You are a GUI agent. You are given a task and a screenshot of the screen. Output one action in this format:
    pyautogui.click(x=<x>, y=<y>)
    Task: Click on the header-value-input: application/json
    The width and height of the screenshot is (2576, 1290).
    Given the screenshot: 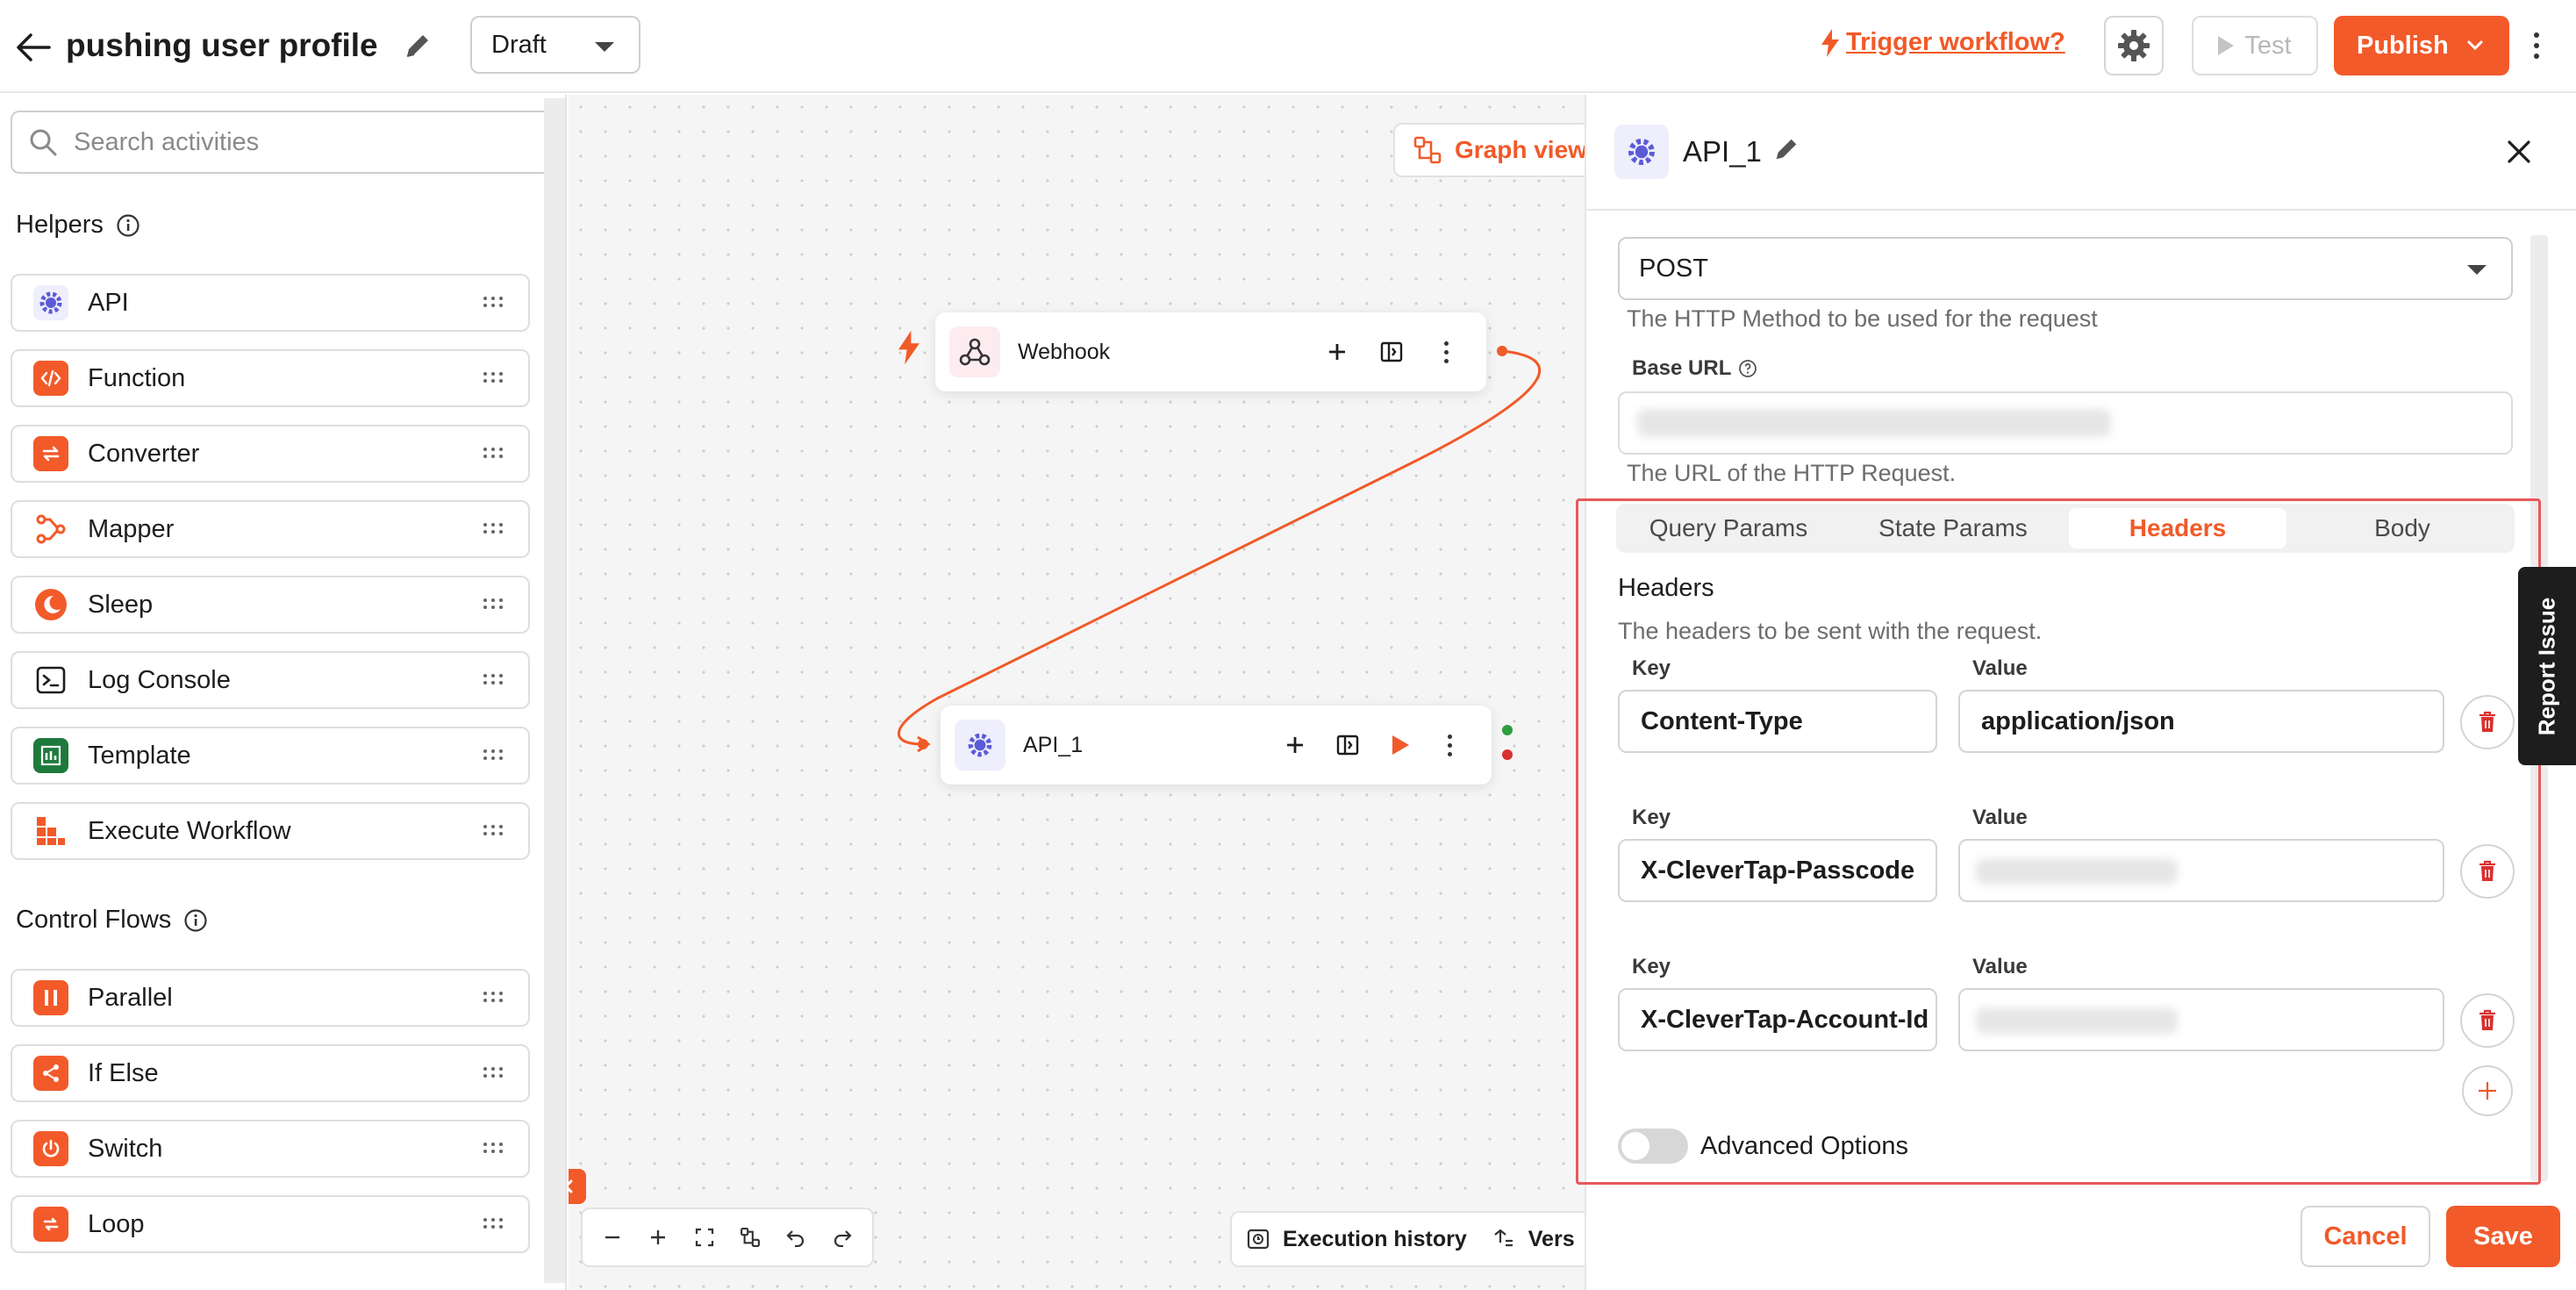 What is the action you would take?
    pyautogui.click(x=2201, y=721)
    